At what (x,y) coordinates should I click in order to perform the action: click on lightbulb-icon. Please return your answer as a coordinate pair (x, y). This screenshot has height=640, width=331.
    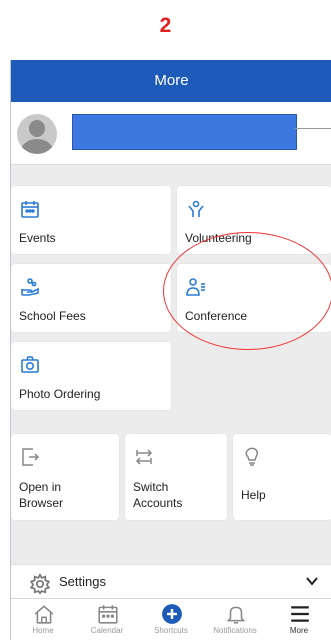
    Looking at the image, I should click on (252, 457).